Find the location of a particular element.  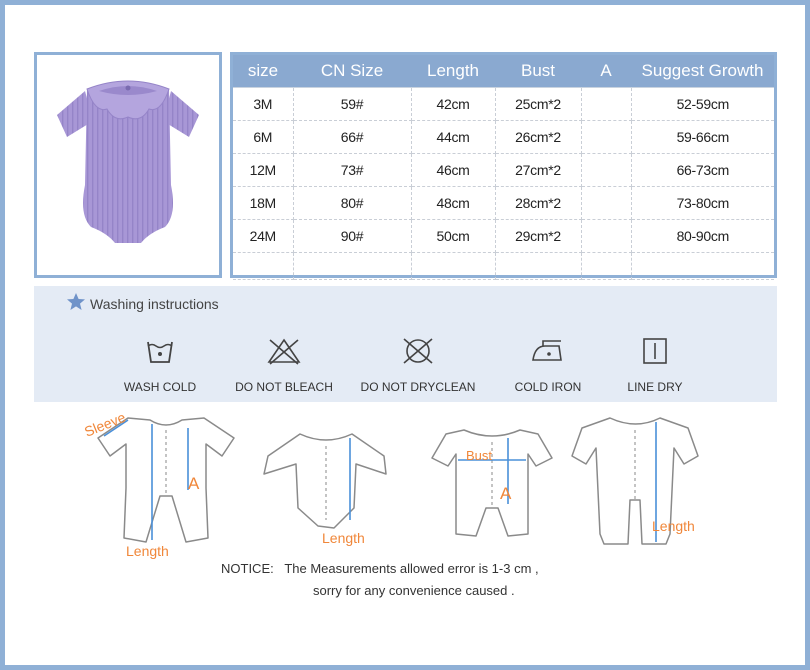

table-row: 12M 73# 46cm 27cm*2 66-73cm is located at coordinates (503, 170).